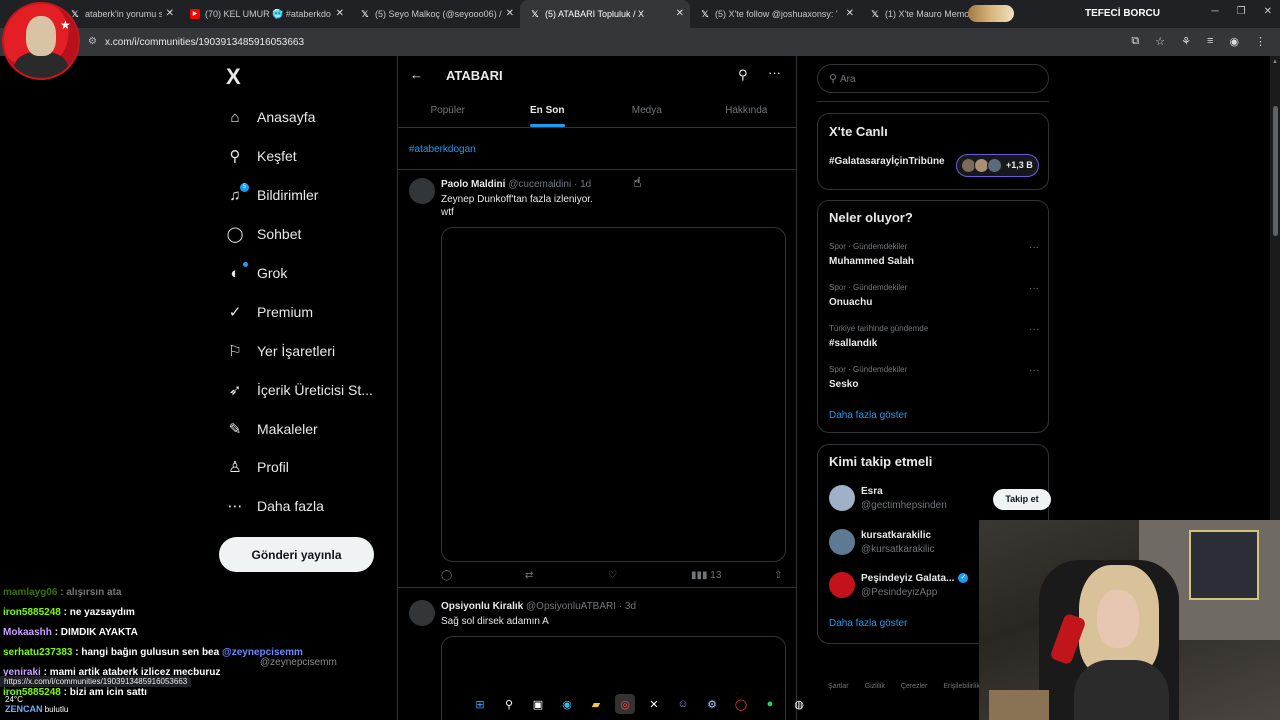 This screenshot has height=720, width=1280. What do you see at coordinates (889, 161) in the screenshot?
I see `live-hashtag: #GalatasarayİçinTribüne` at bounding box center [889, 161].